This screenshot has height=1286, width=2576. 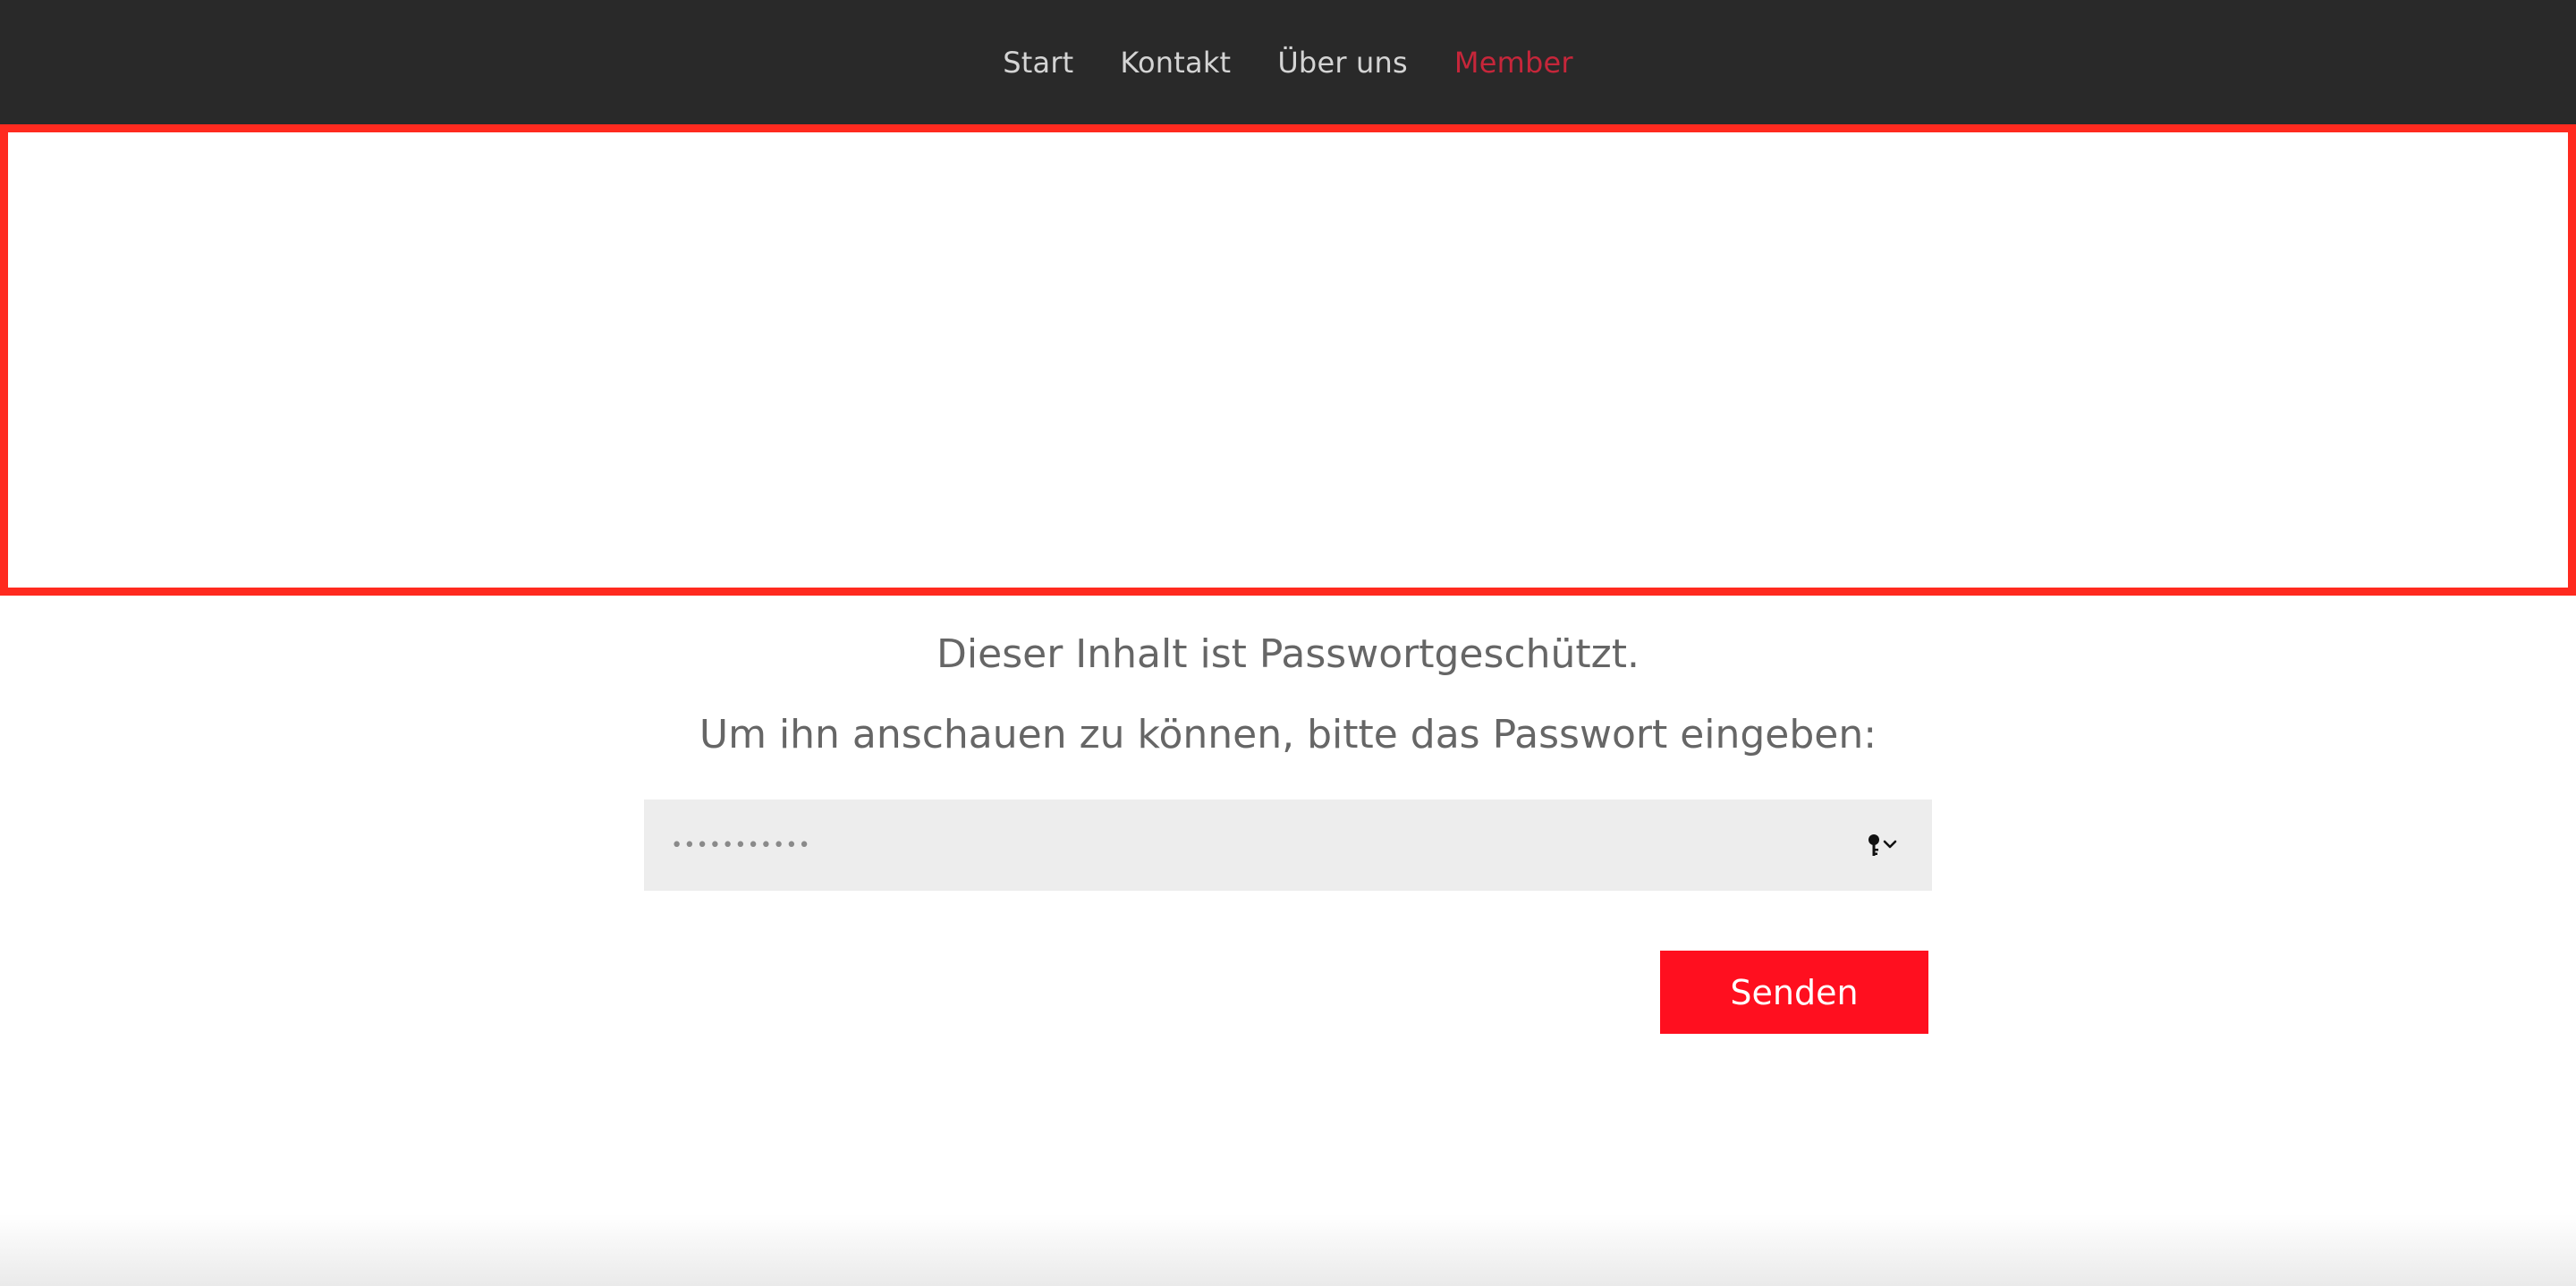 I want to click on key-icon, so click(x=1884, y=845).